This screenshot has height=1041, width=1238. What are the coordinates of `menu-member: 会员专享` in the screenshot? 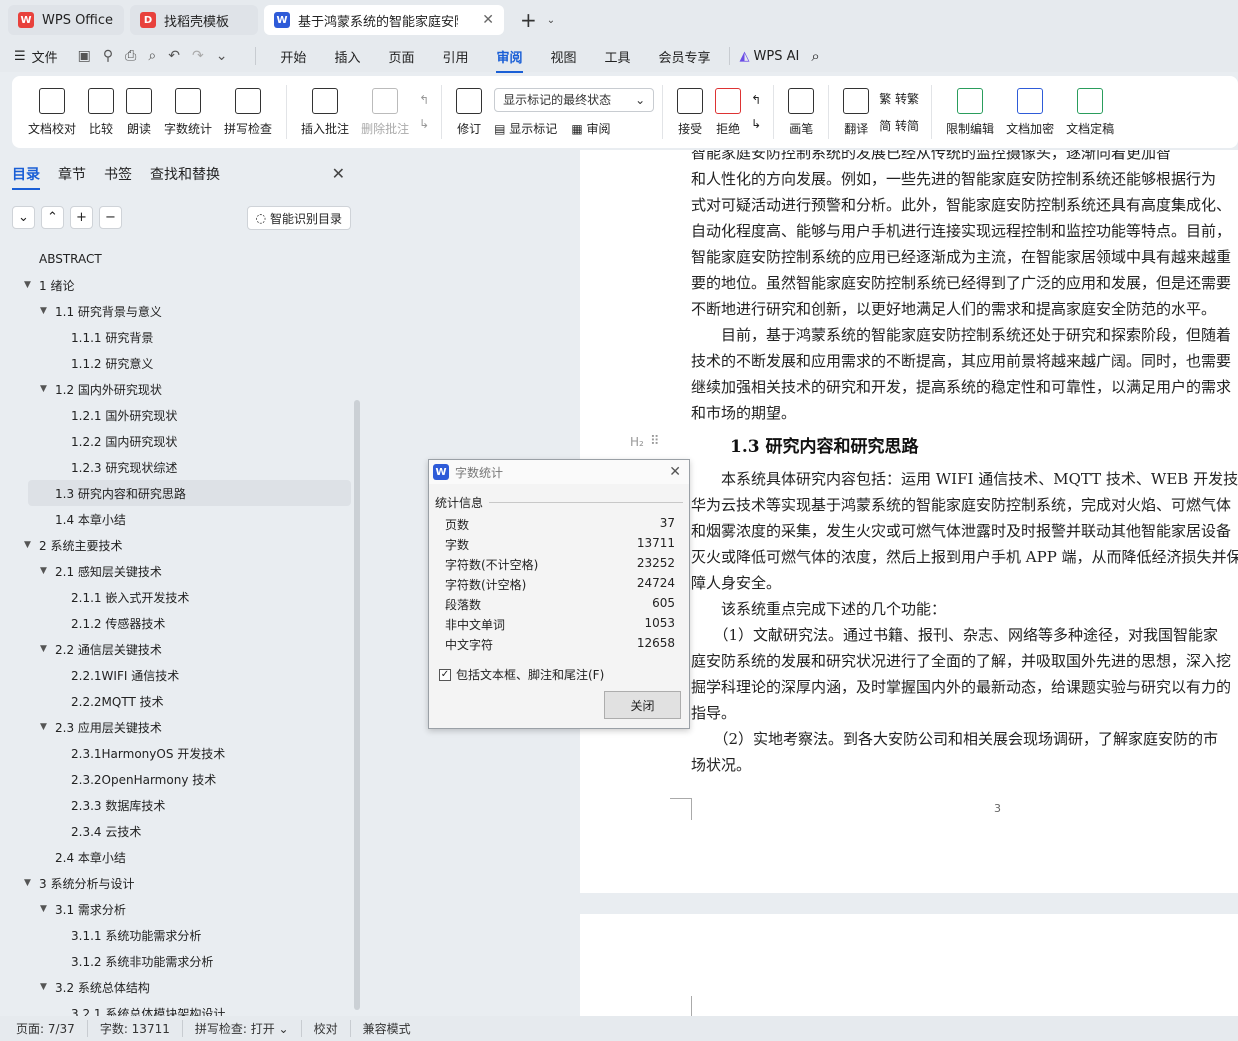 It's located at (685, 56).